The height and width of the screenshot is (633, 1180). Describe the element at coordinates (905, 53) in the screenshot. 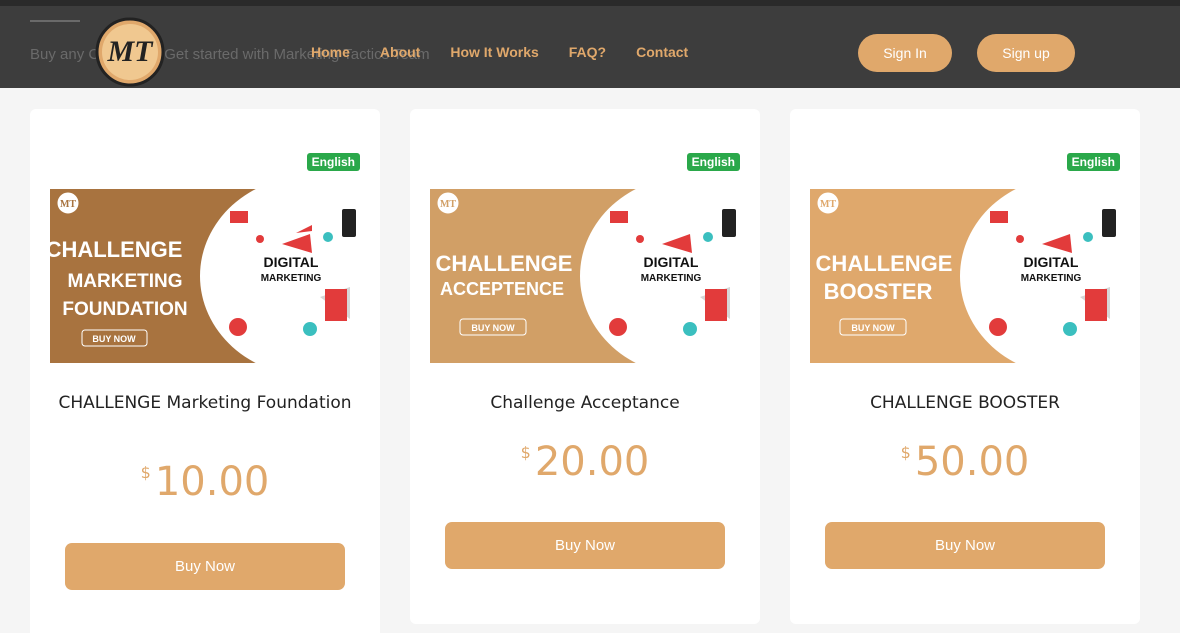

I see `sign-in-button: Sign In` at that location.